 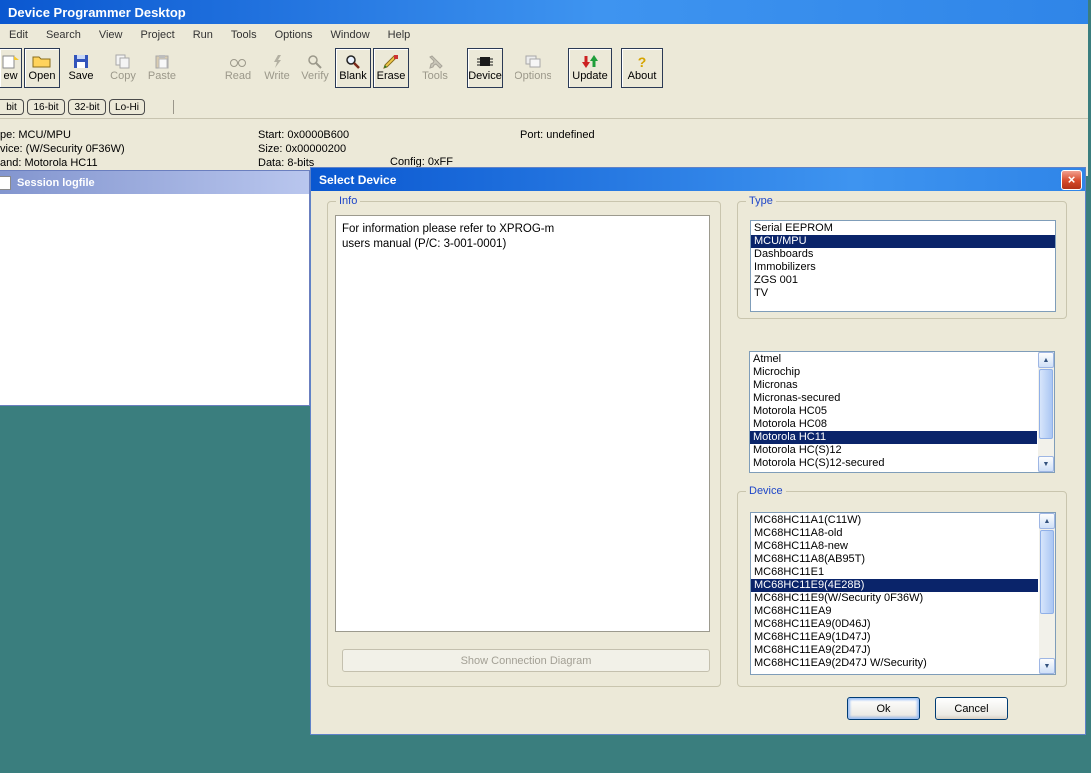 I want to click on show-connection-diagram-button: Show Connection Diagram, so click(x=526, y=660).